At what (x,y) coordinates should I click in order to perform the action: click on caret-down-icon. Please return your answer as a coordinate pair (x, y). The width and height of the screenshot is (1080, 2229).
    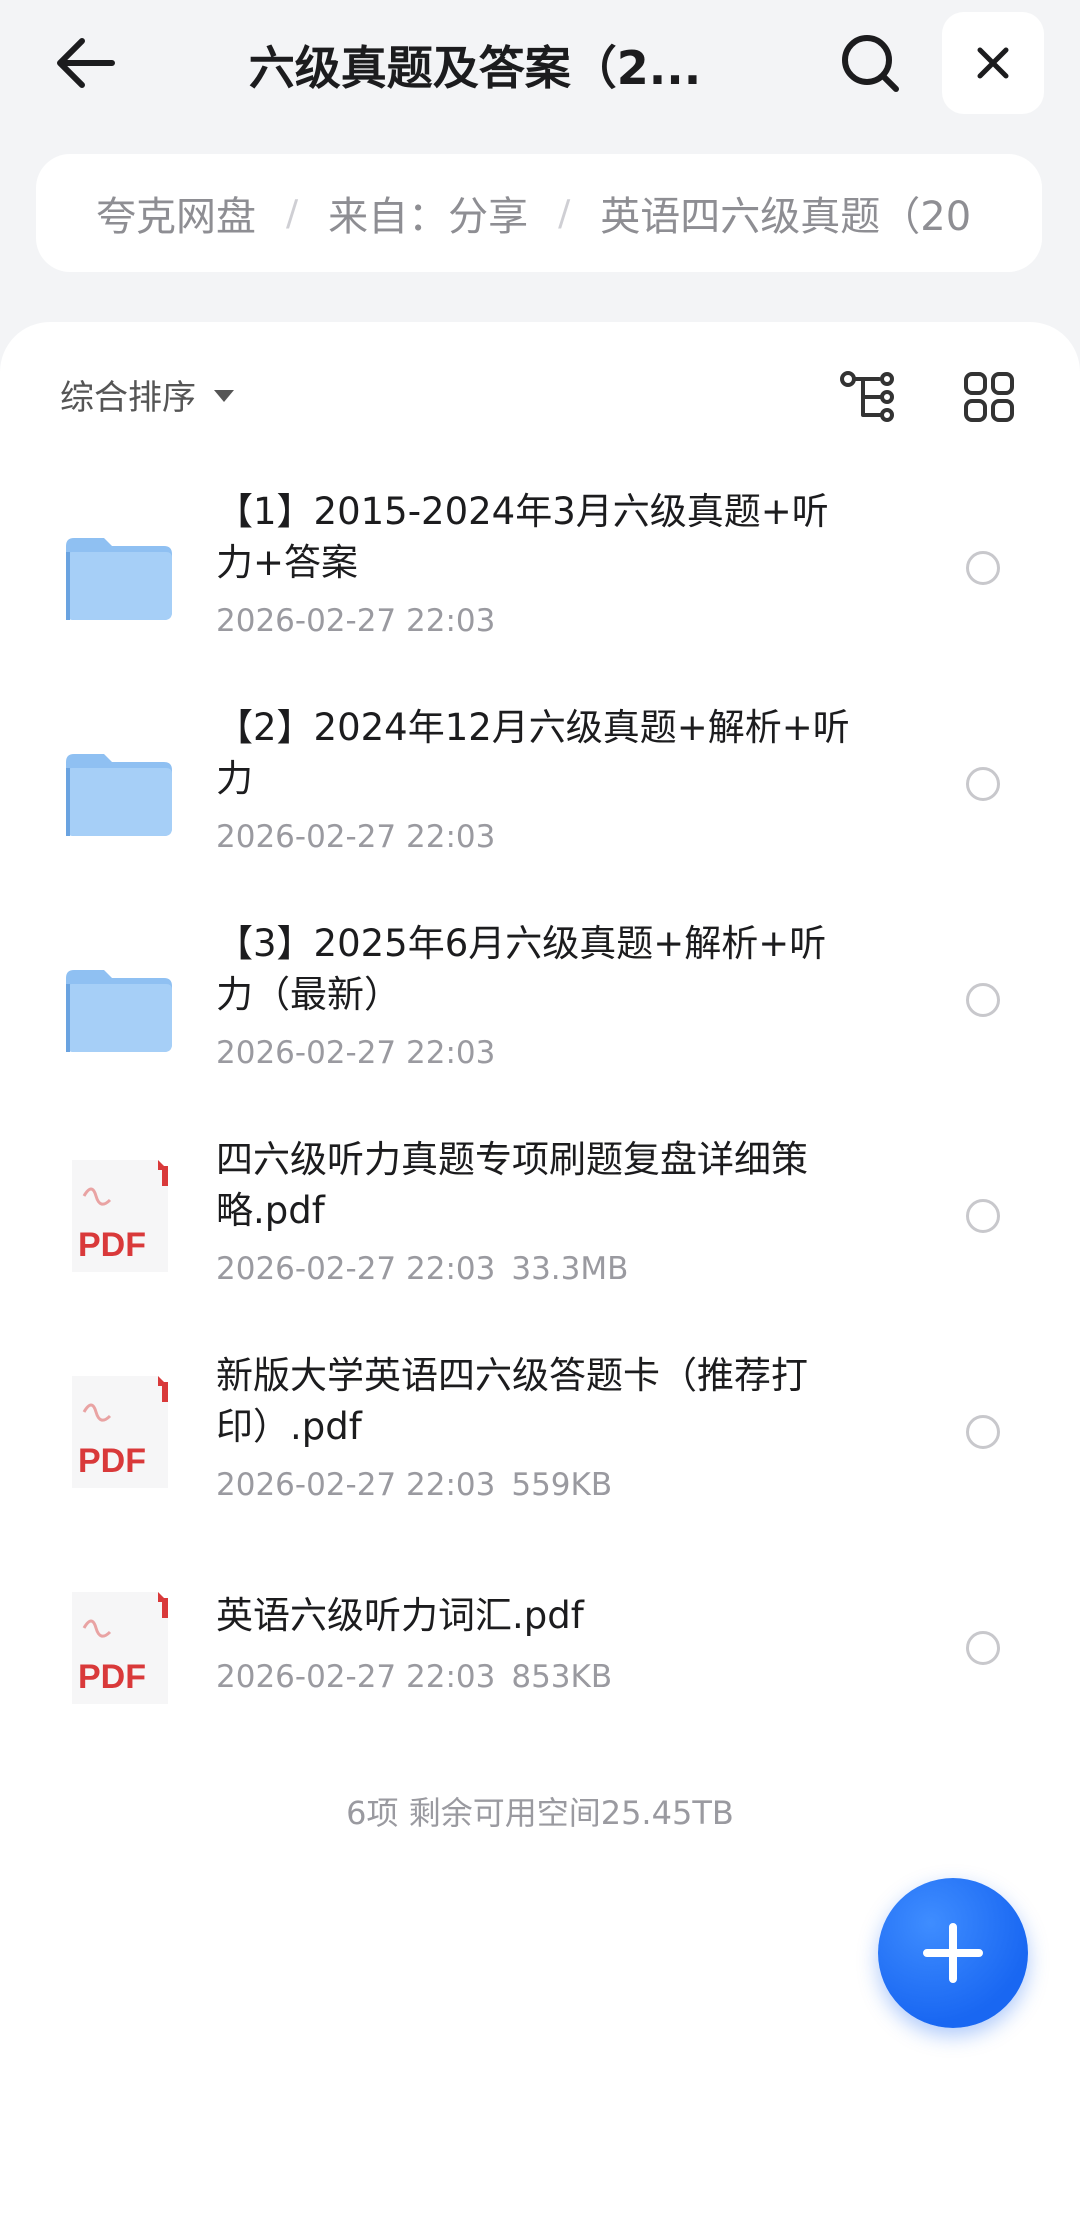
    Looking at the image, I should click on (224, 396).